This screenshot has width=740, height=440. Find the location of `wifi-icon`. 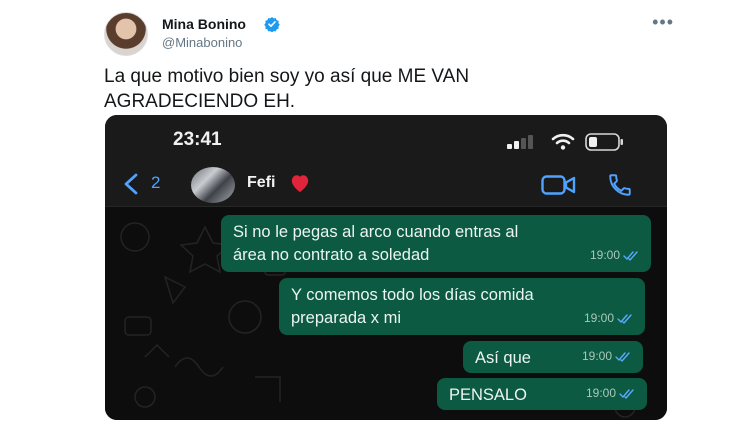

wifi-icon is located at coordinates (563, 141).